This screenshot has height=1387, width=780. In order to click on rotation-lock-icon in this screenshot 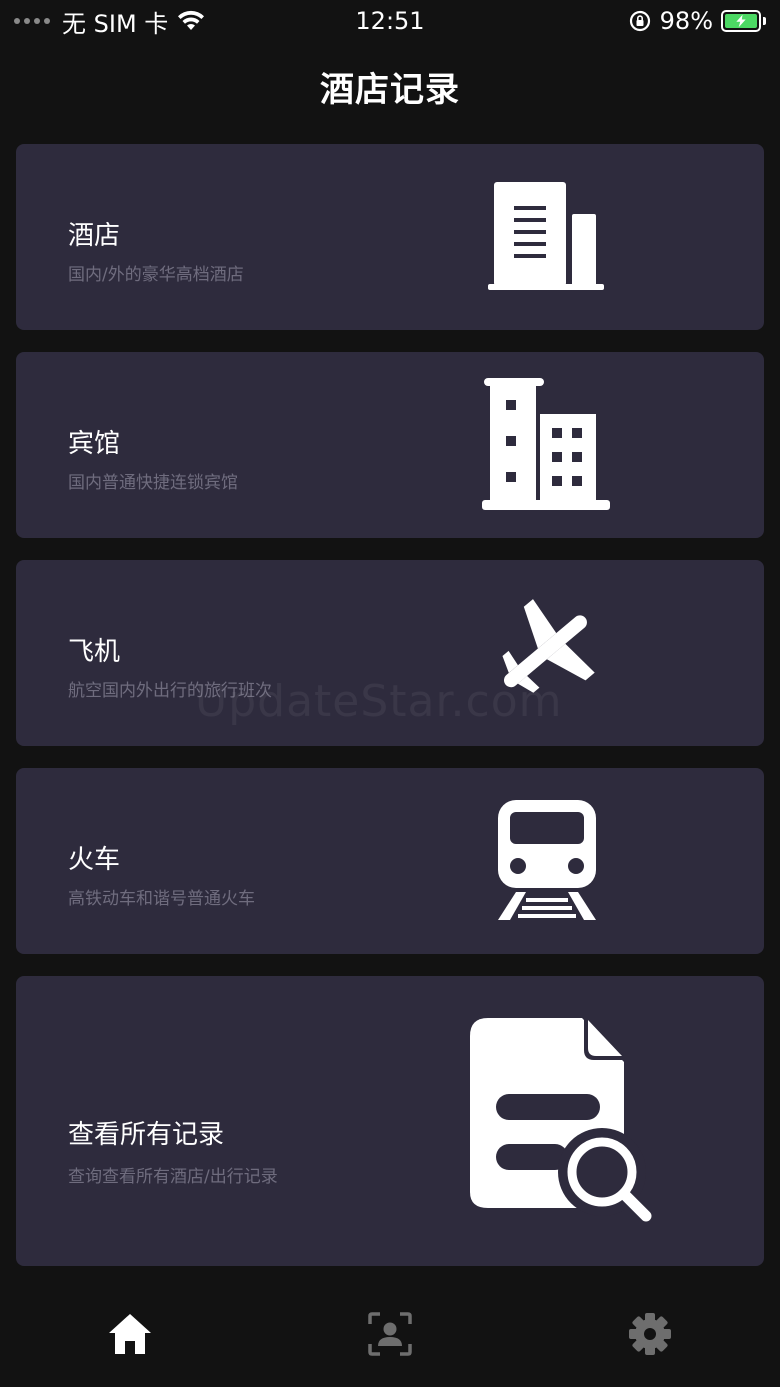, I will do `click(639, 21)`.